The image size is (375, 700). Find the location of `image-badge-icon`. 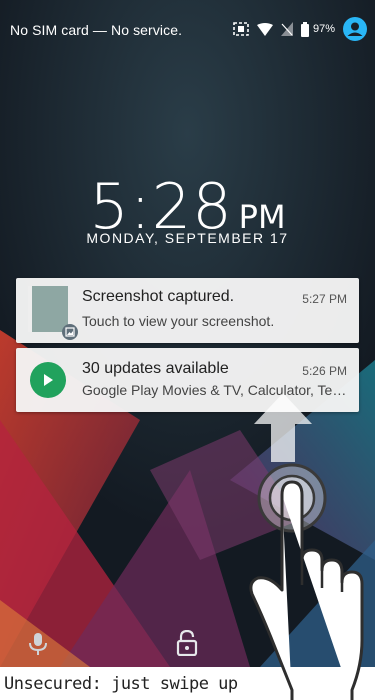

image-badge-icon is located at coordinates (70, 332).